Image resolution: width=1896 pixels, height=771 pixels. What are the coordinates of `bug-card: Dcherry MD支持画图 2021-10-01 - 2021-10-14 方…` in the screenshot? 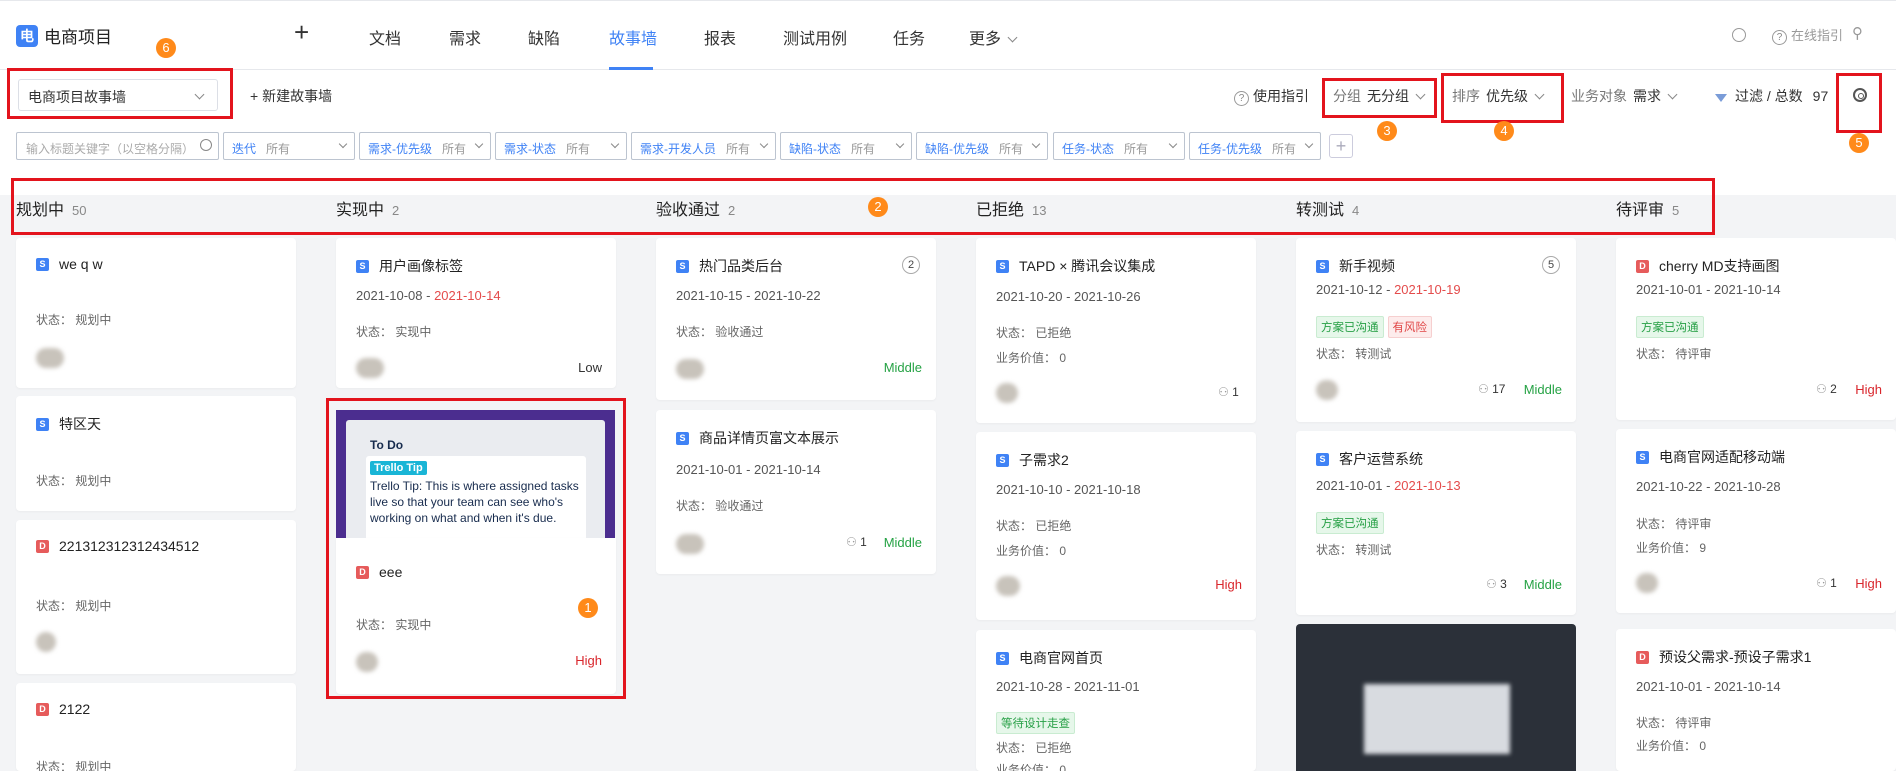 It's located at (1756, 329).